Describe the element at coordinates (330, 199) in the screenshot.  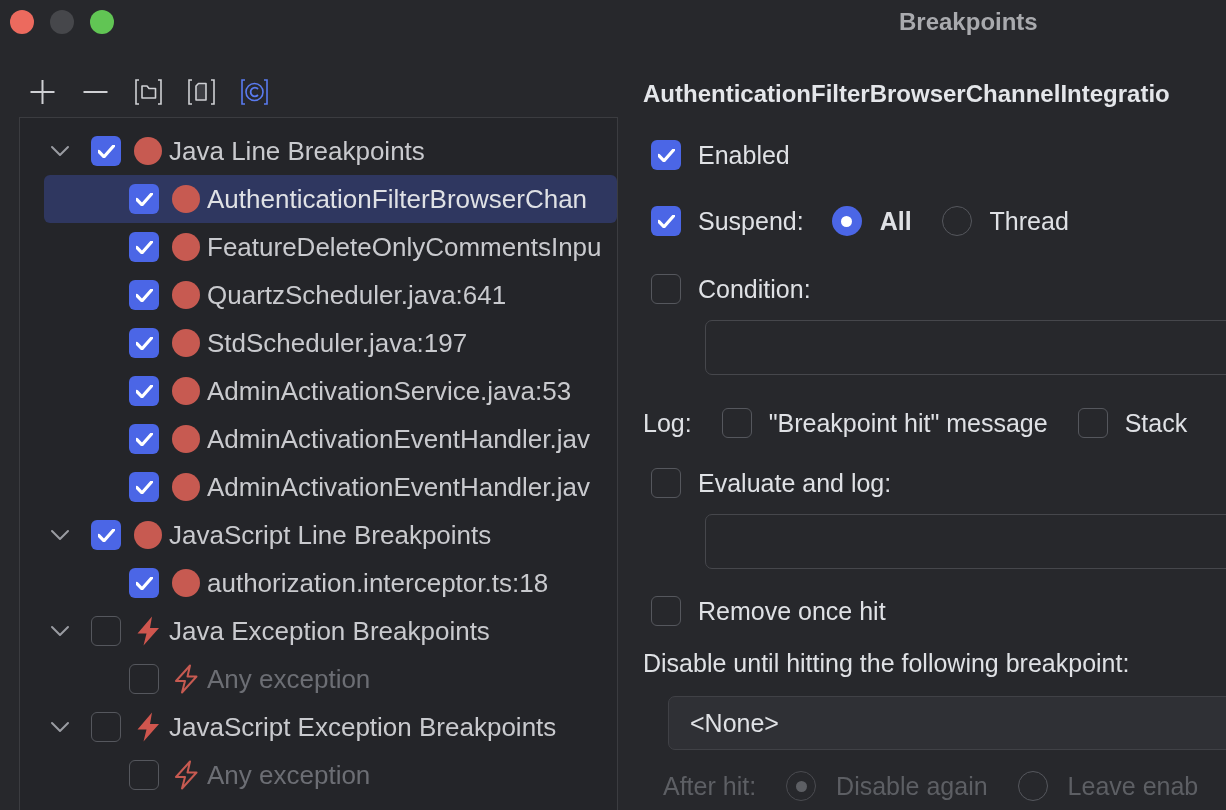
I see `tree-row: AuthenticationFilterBrowserChan` at that location.